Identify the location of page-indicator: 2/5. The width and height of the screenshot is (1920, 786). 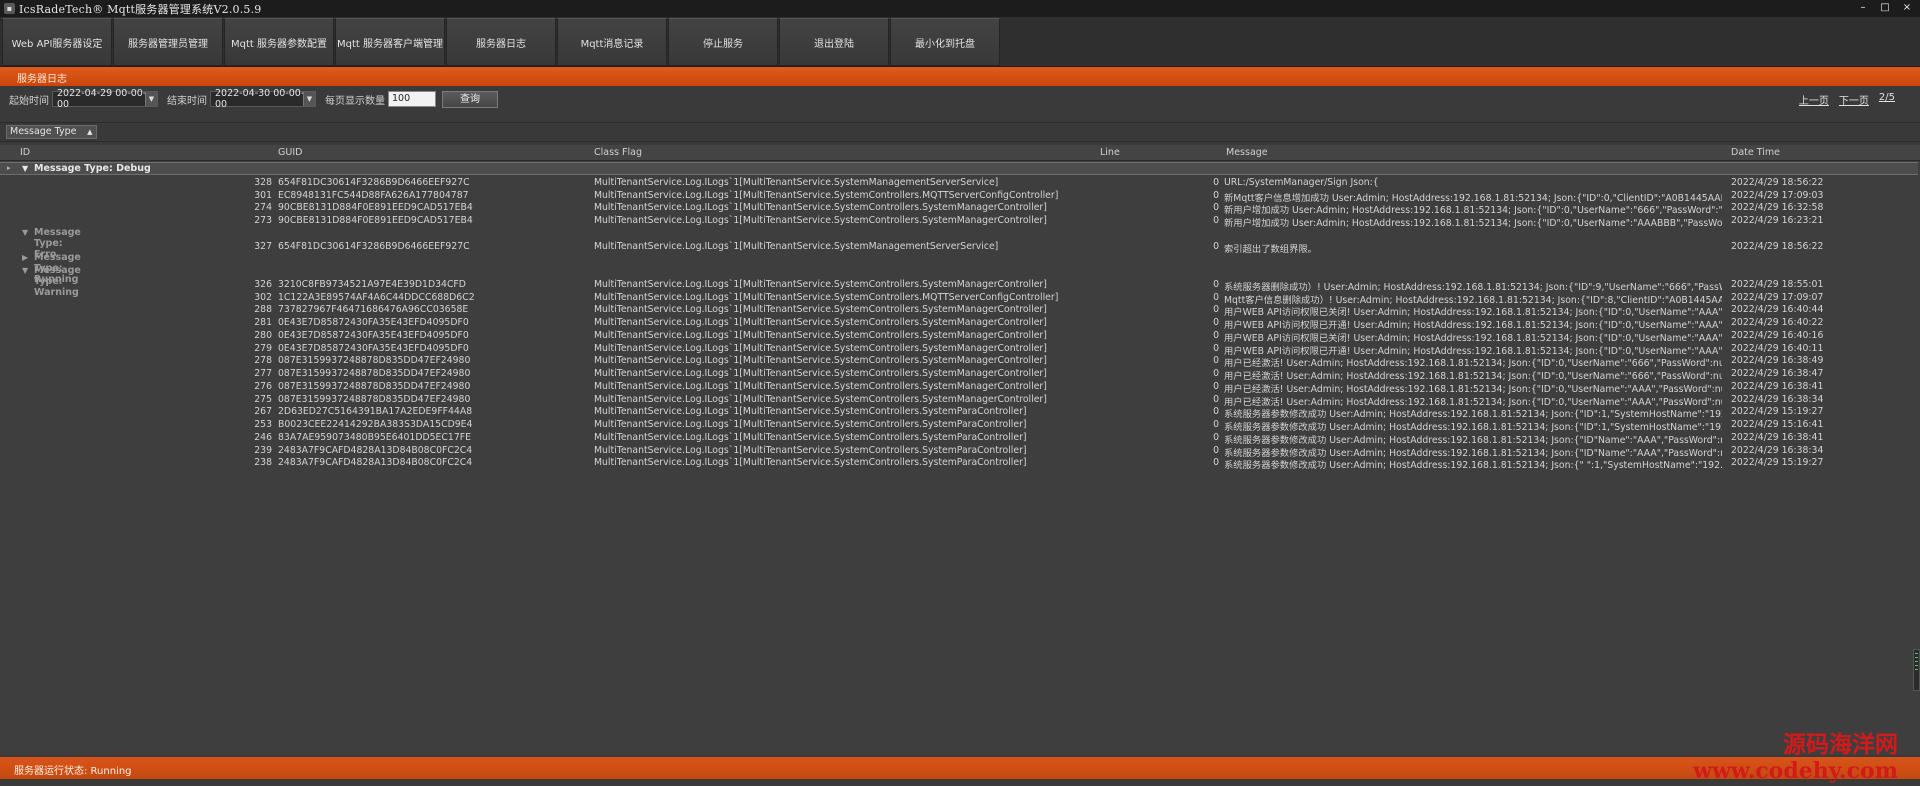
(1886, 97).